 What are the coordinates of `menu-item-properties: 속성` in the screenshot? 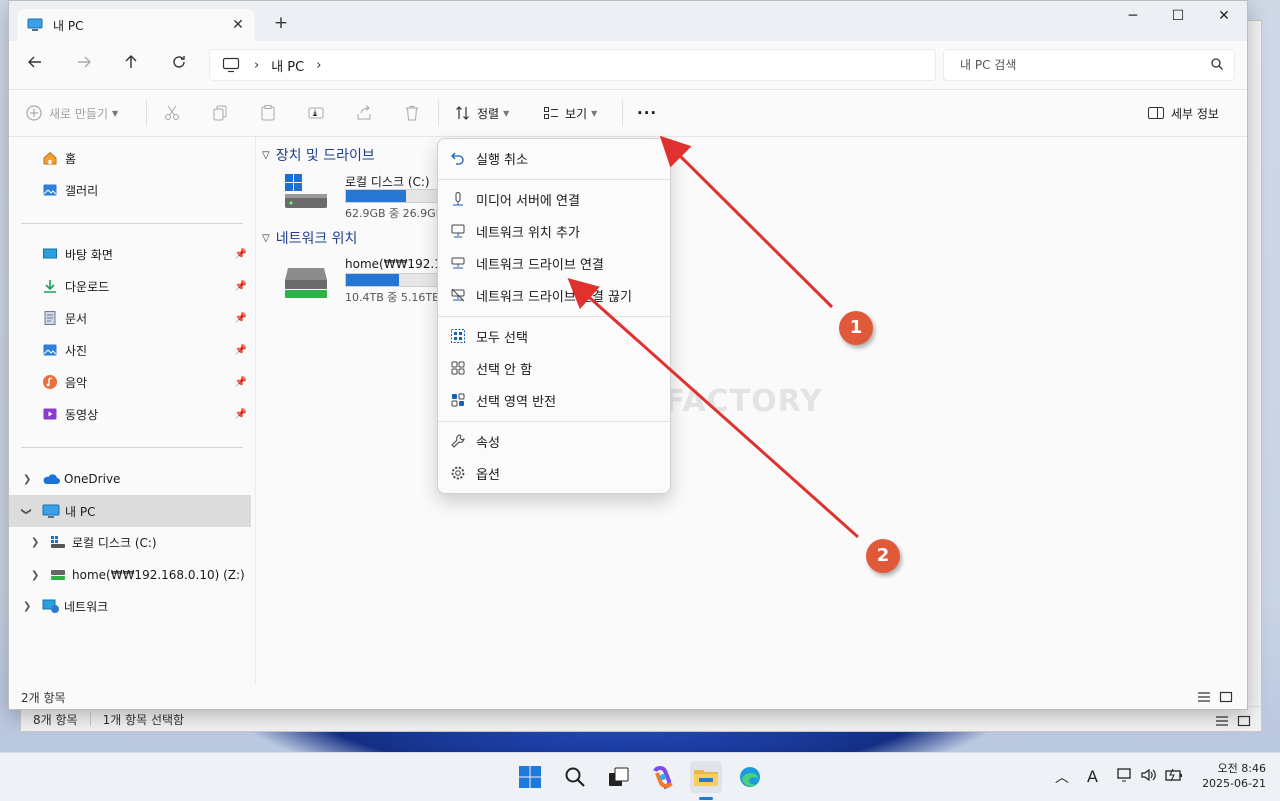 It's located at (554, 441).